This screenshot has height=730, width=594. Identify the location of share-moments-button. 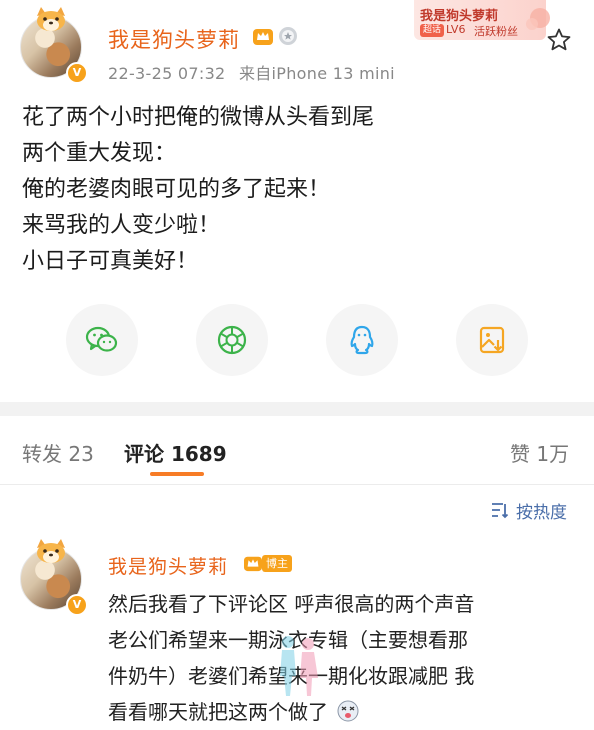
(232, 340).